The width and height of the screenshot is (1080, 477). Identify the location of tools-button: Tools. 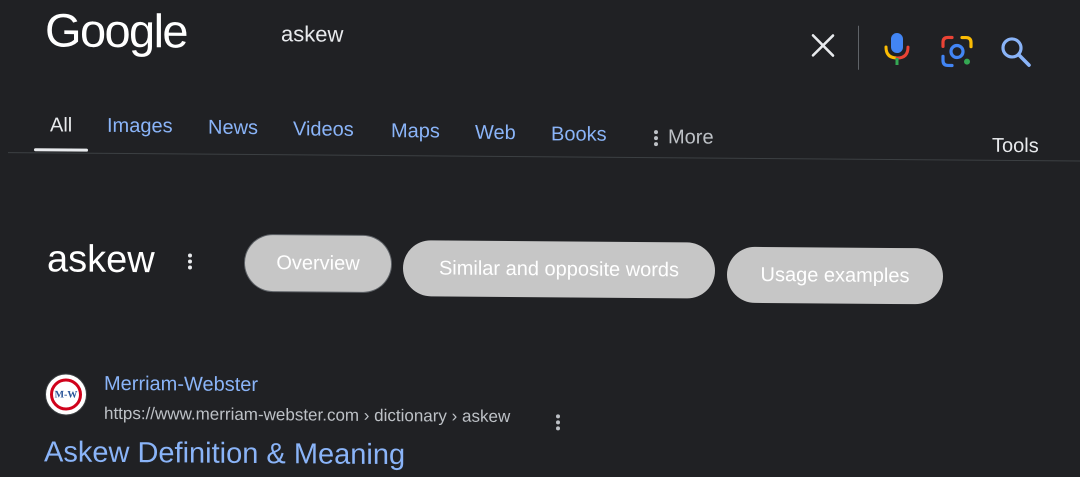
(1015, 146).